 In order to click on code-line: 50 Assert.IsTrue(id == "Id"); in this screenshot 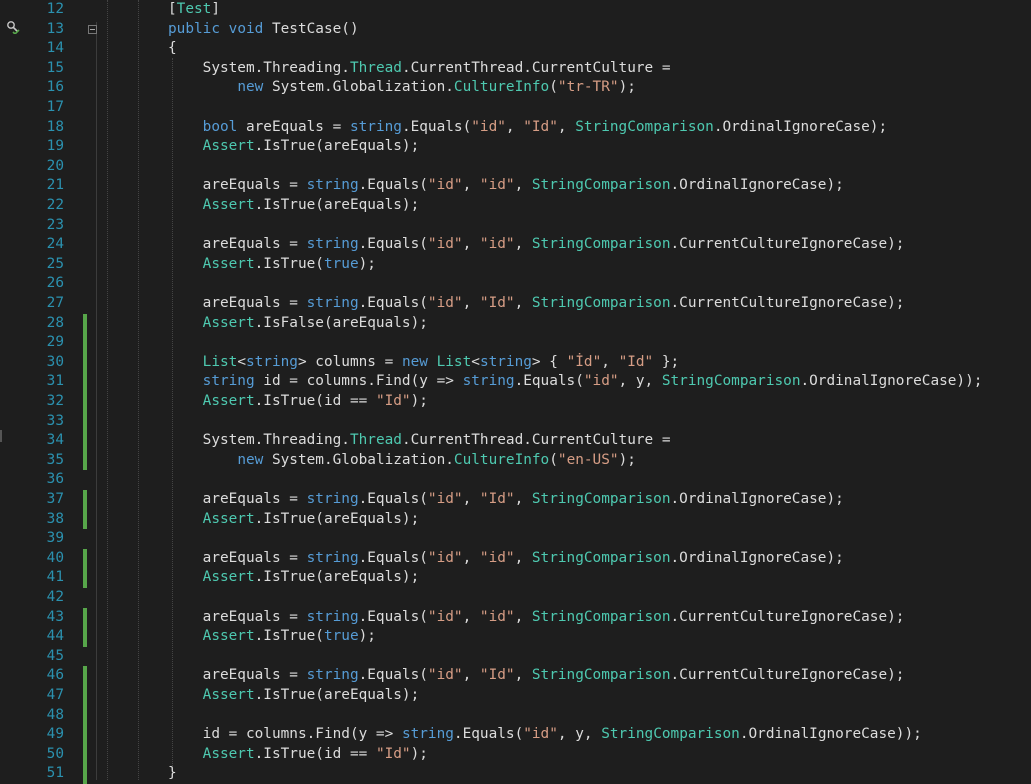, I will do `click(515, 754)`.